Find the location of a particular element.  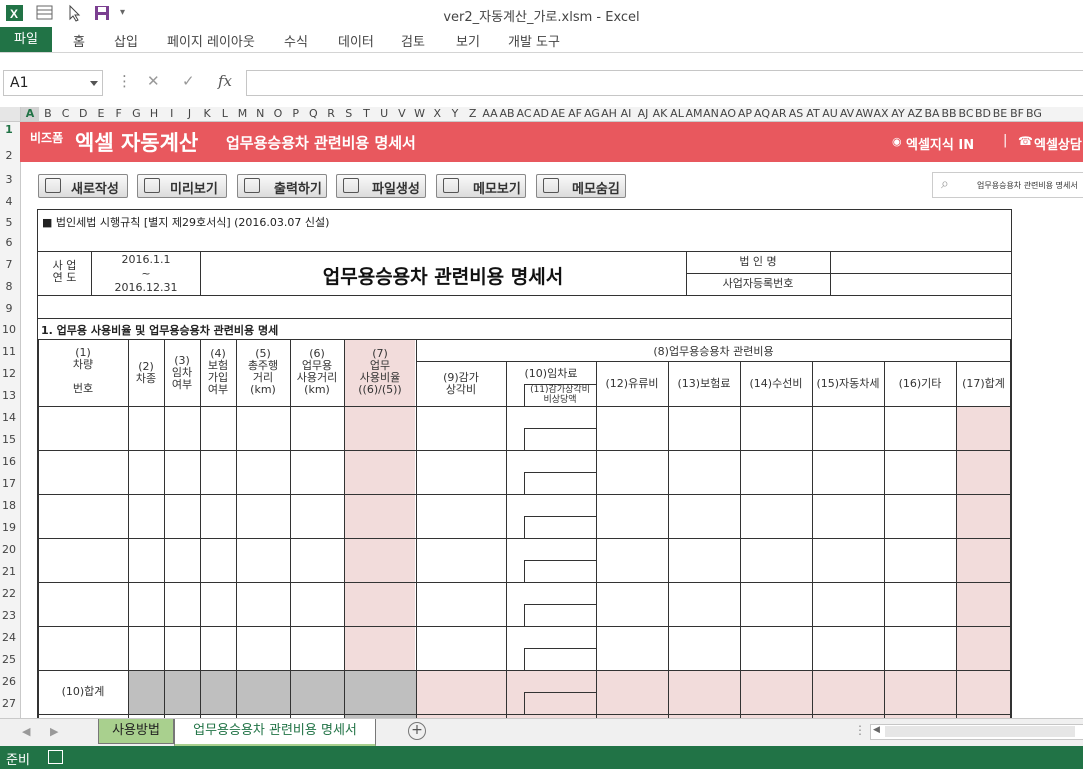

column-header: BB is located at coordinates (949, 114).